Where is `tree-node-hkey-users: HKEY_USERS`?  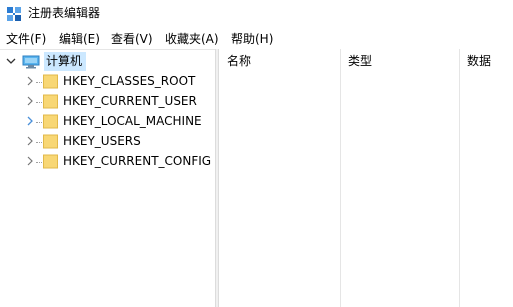 tree-node-hkey-users: HKEY_USERS is located at coordinates (107, 142).